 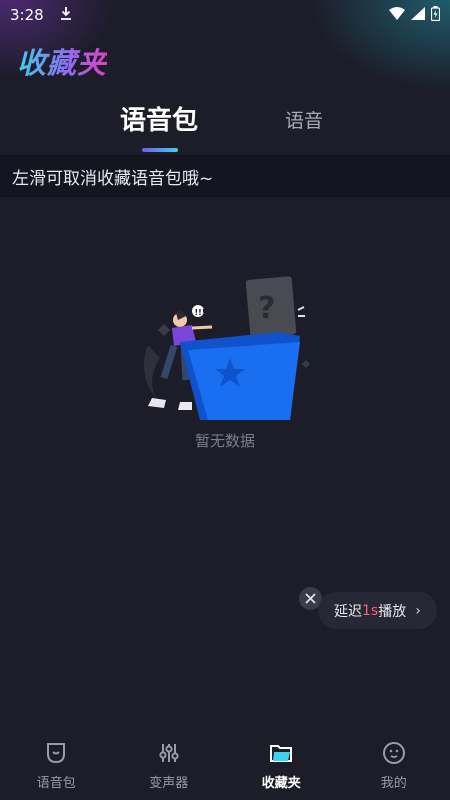 What do you see at coordinates (418, 15) in the screenshot?
I see `signal-icon` at bounding box center [418, 15].